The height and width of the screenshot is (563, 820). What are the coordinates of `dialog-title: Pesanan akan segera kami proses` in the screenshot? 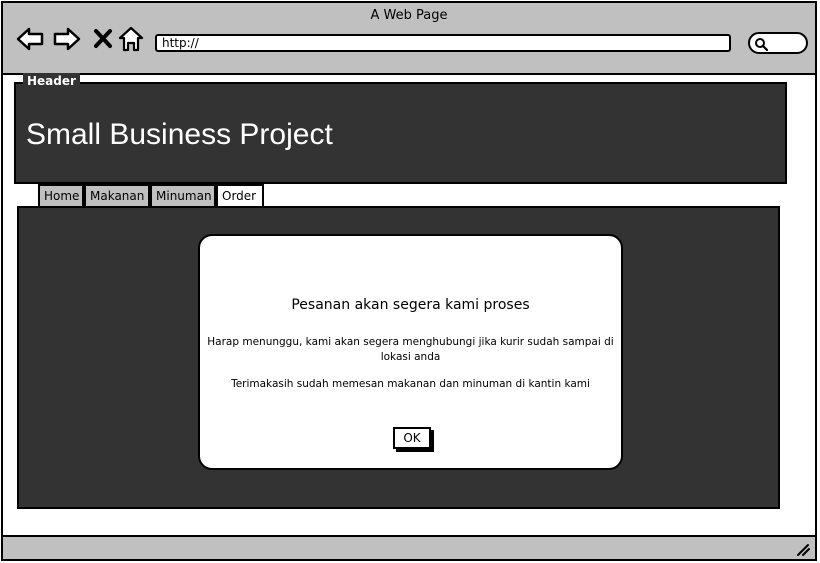 It's located at (410, 305).